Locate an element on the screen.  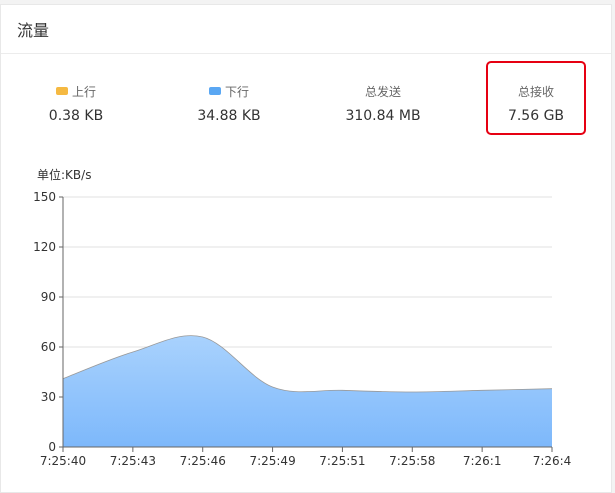
x-tick-label: 7:25:49 is located at coordinates (272, 461).